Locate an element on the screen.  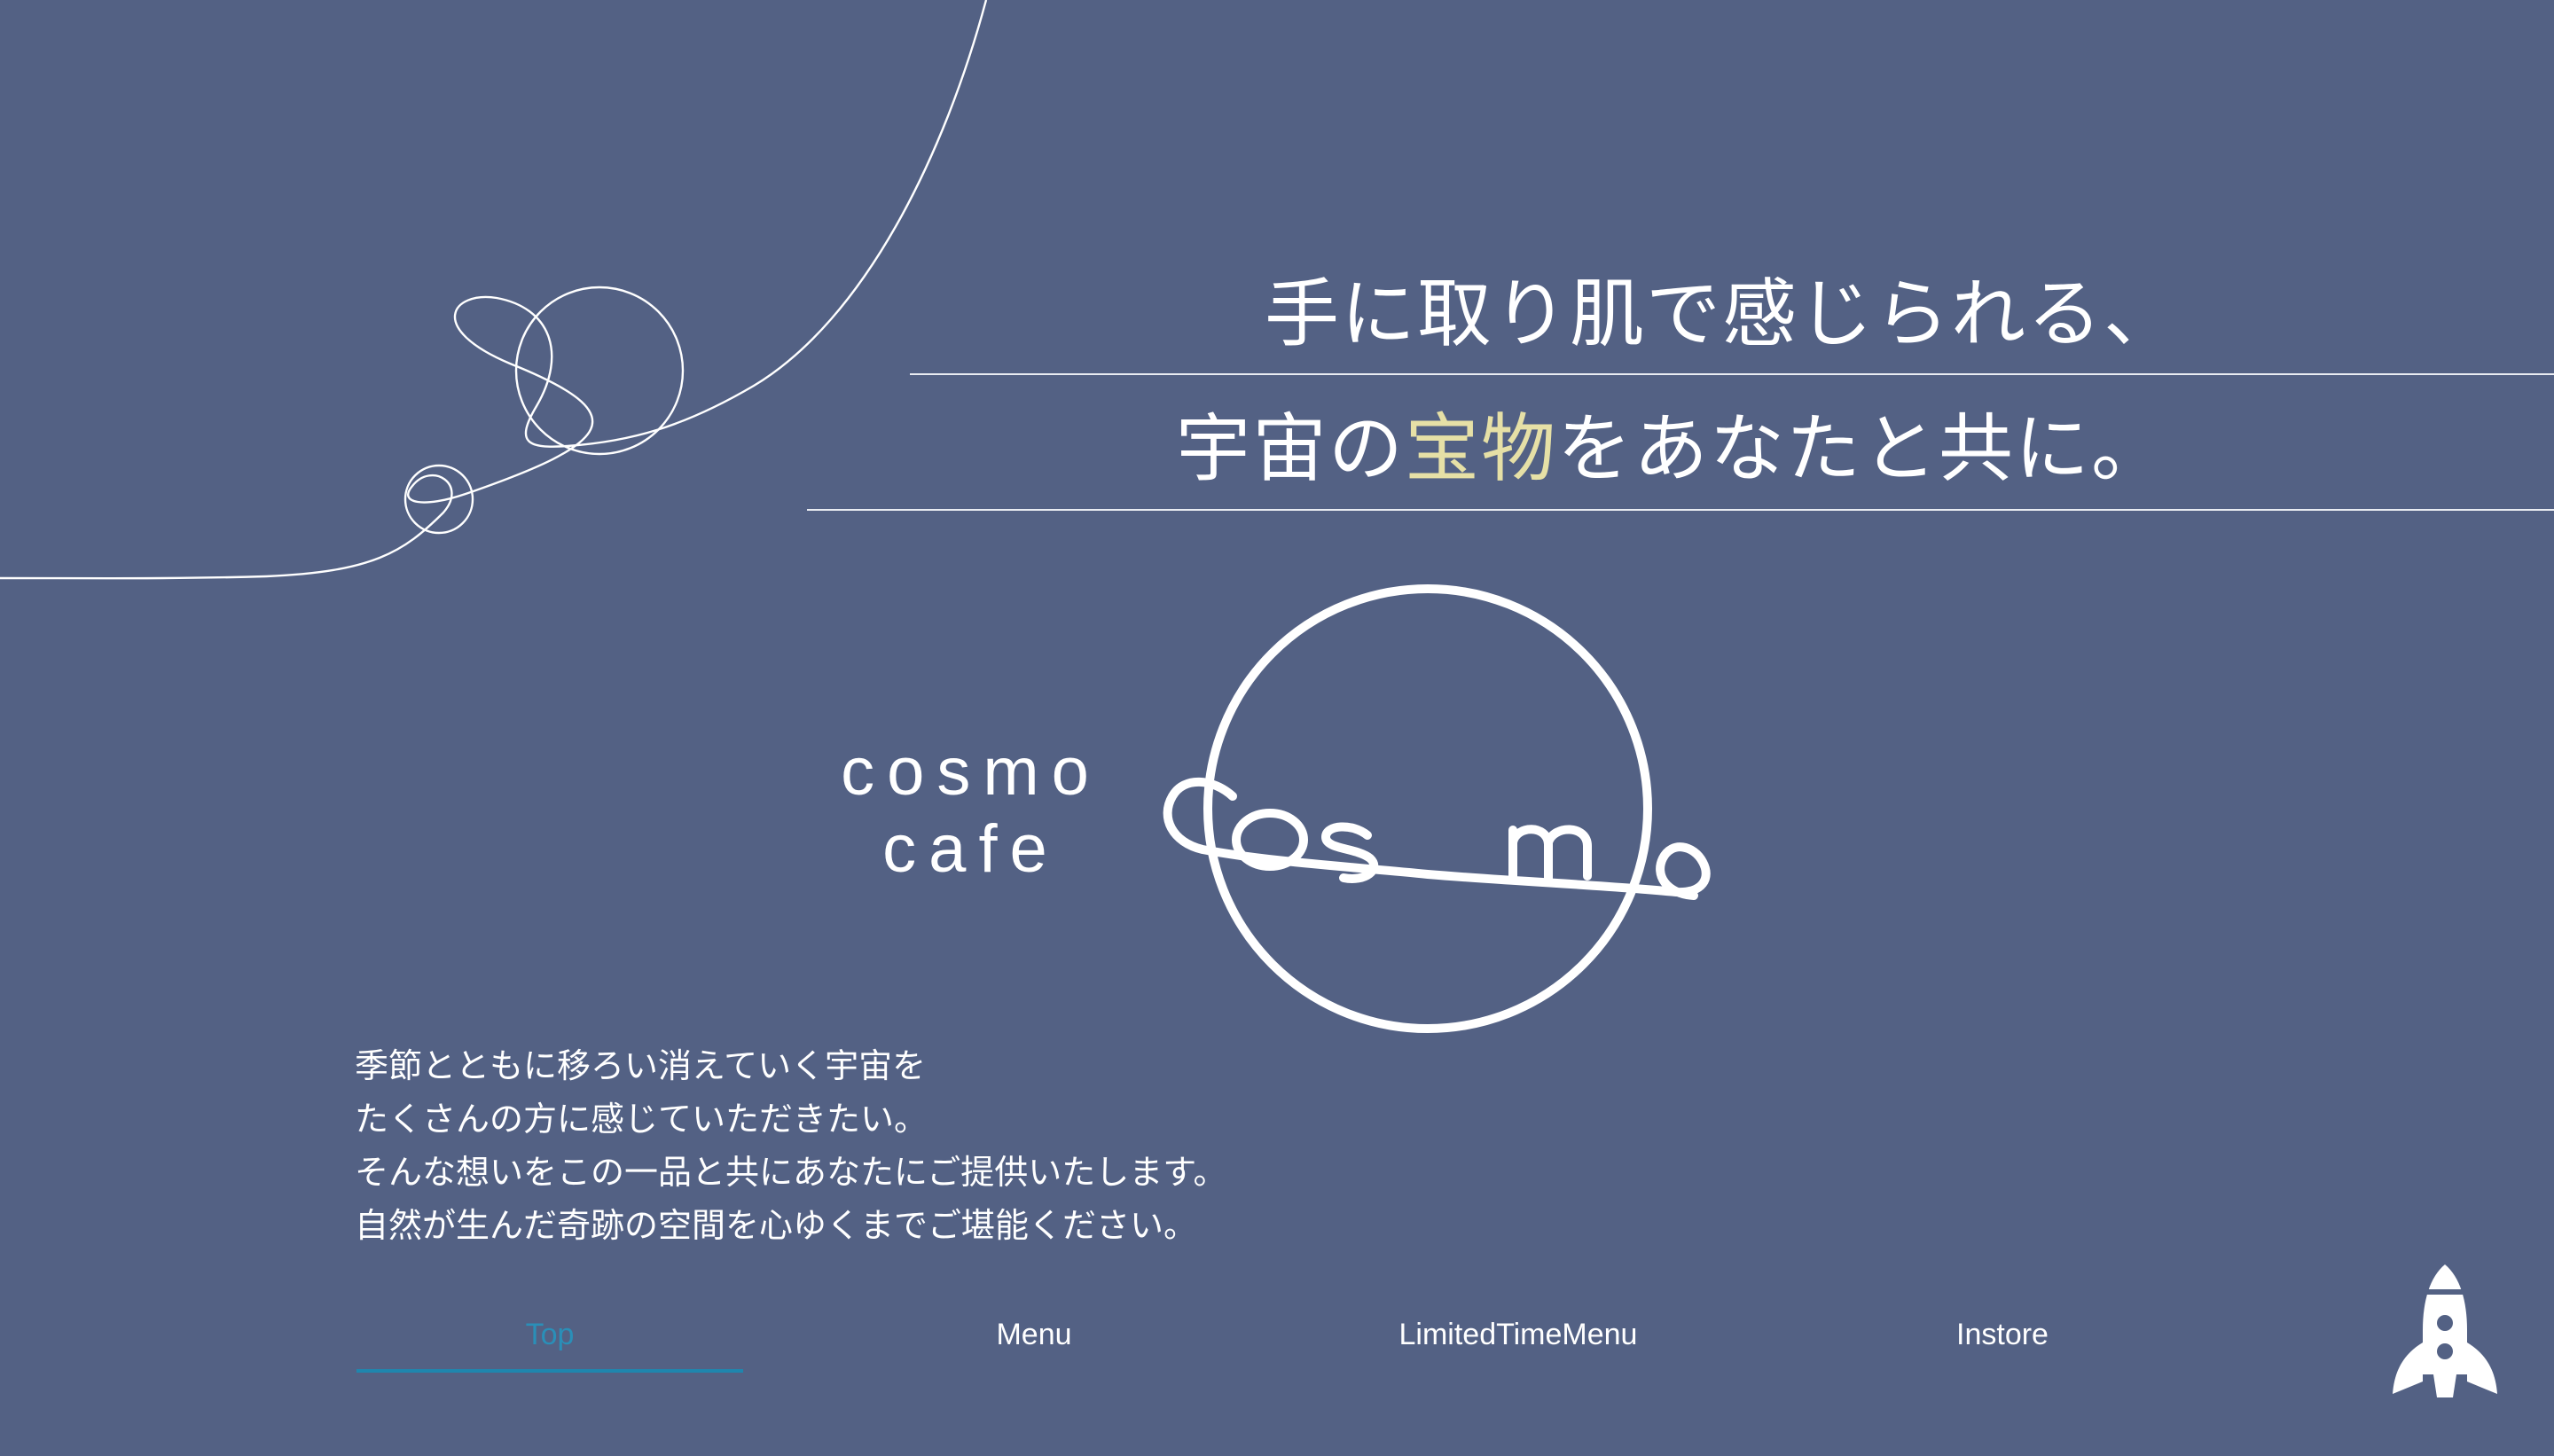
hero-tagline-line-2: 宇宙の宝物をあなたと共に。 is located at coordinates (1671, 448).